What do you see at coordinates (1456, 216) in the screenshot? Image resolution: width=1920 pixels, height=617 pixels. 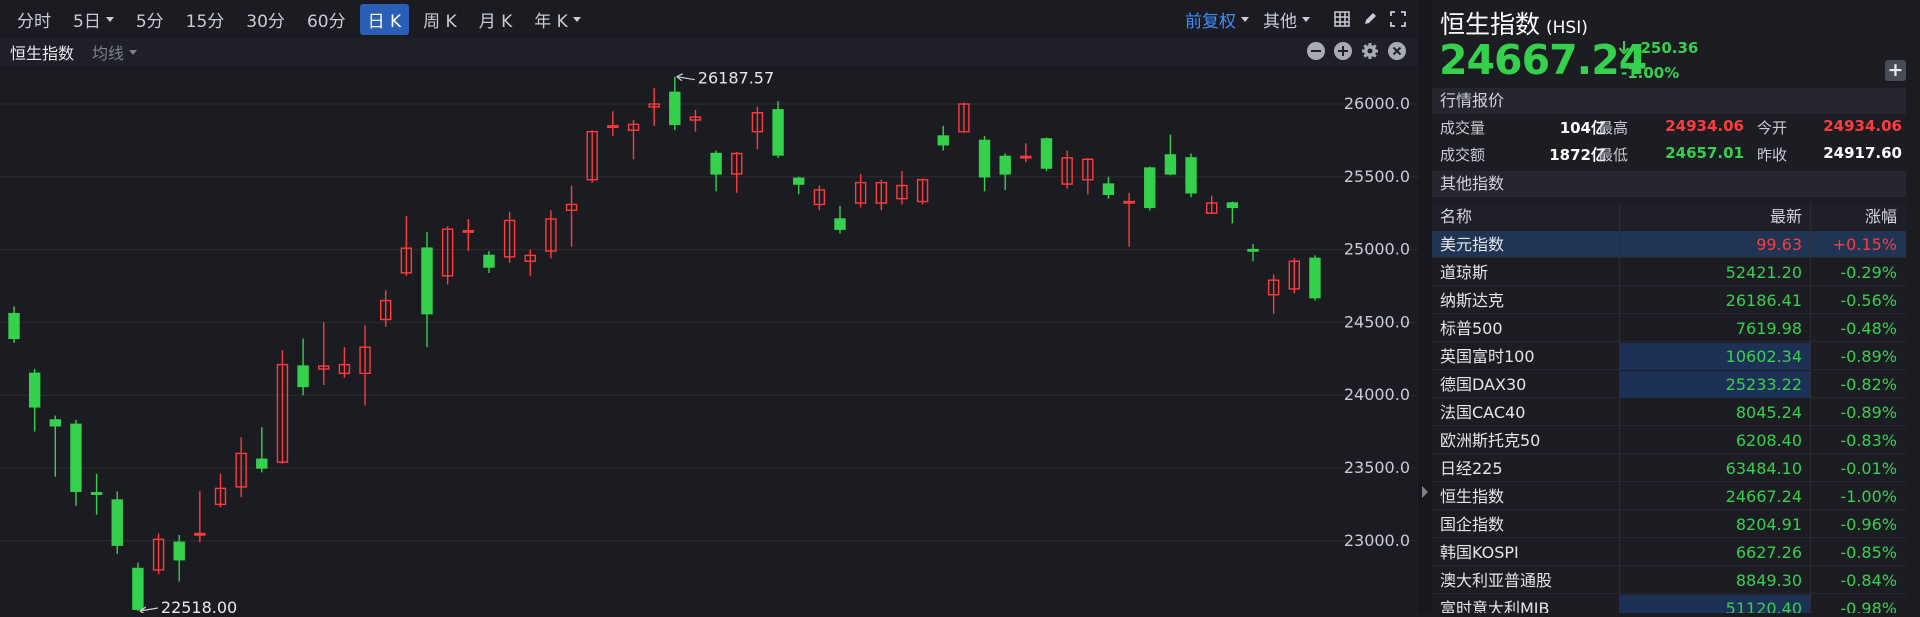 I see `col-name-header: 名称` at bounding box center [1456, 216].